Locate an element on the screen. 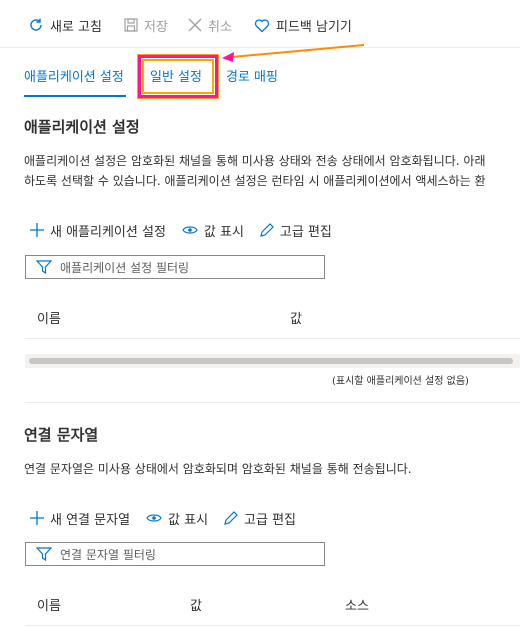 The image size is (520, 627). tab-app-settings: 애플리케이션 설정 is located at coordinates (74, 75).